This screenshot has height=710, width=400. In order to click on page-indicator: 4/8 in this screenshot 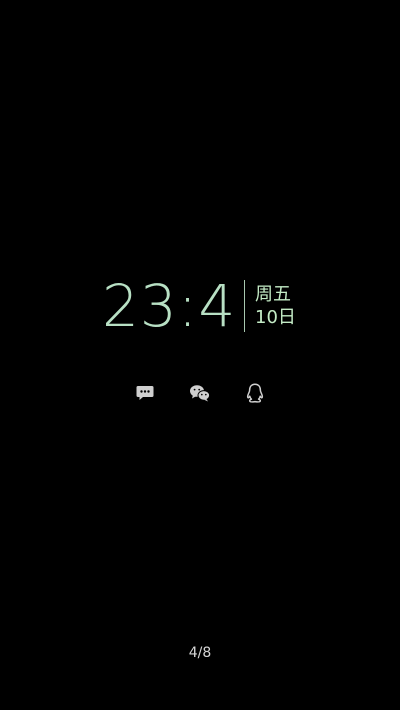, I will do `click(200, 653)`.